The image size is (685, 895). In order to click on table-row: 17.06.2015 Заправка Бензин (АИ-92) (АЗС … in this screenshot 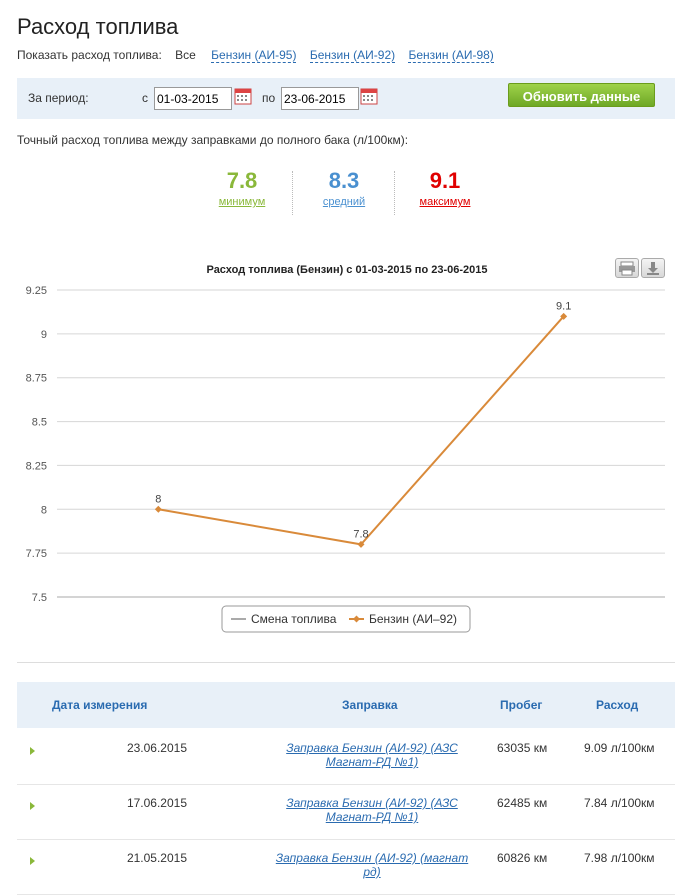, I will do `click(346, 812)`.